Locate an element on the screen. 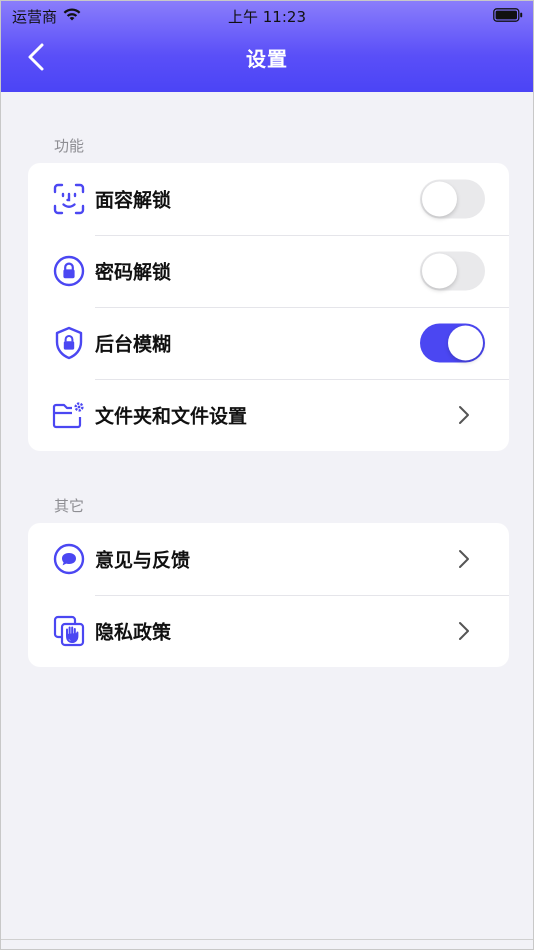 This screenshot has width=534, height=950. battery-icon is located at coordinates (508, 15).